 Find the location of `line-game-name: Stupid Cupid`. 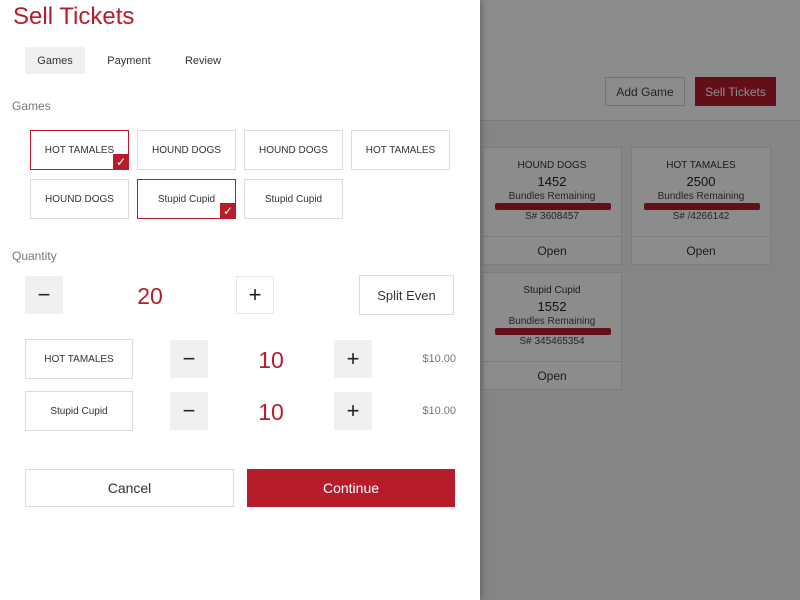

line-game-name: Stupid Cupid is located at coordinates (79, 411).